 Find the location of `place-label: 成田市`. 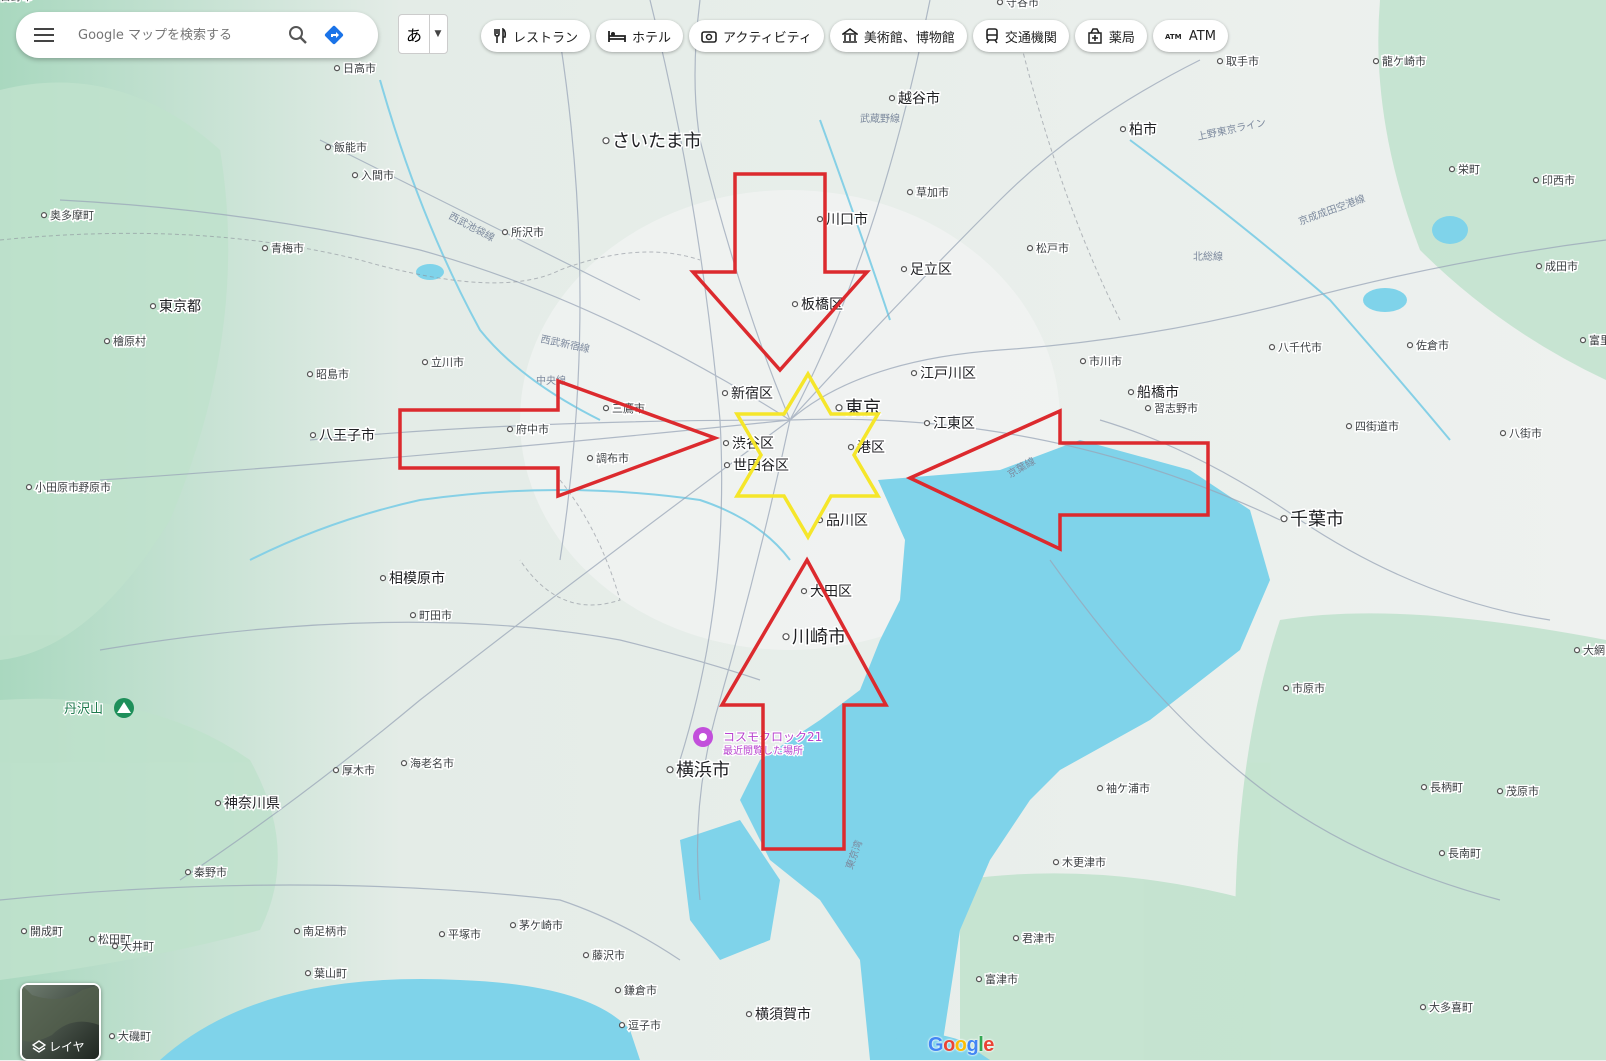

place-label: 成田市 is located at coordinates (1562, 266).